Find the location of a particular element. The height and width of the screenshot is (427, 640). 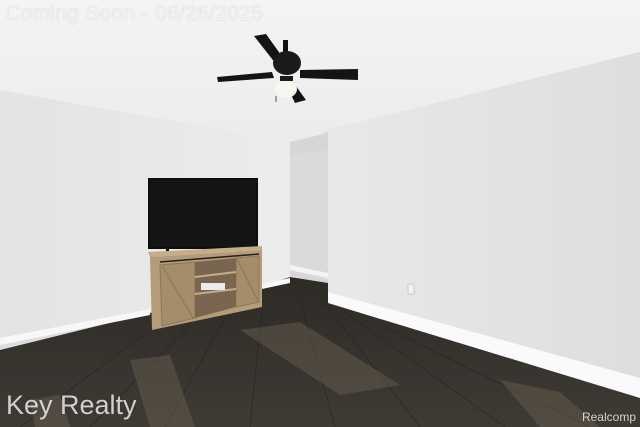

hallway-wall is located at coordinates (309, 215).